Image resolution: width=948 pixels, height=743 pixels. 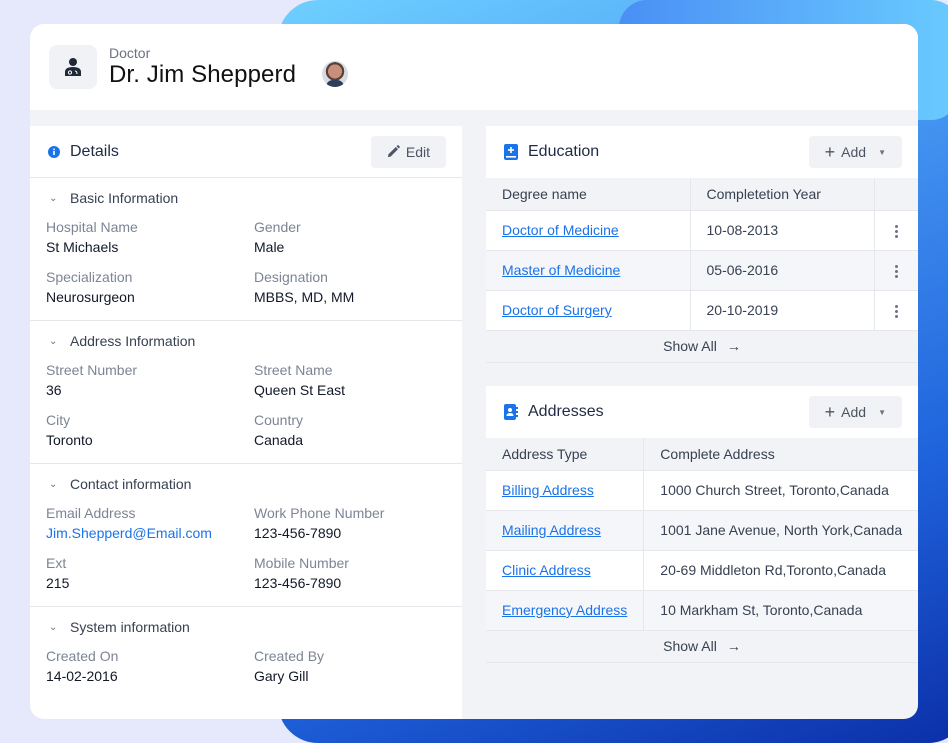 I want to click on table-row: Doctor of Medicine 10-08-2013, so click(x=702, y=230).